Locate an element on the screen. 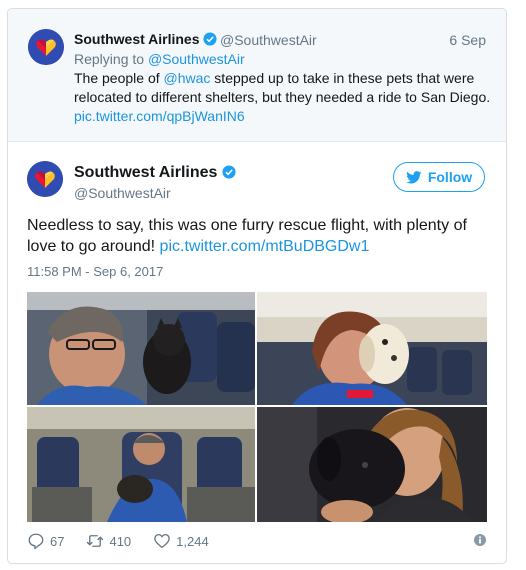 This screenshot has width=526, height=570. photo-woman-with-black-puppy is located at coordinates (372, 464).